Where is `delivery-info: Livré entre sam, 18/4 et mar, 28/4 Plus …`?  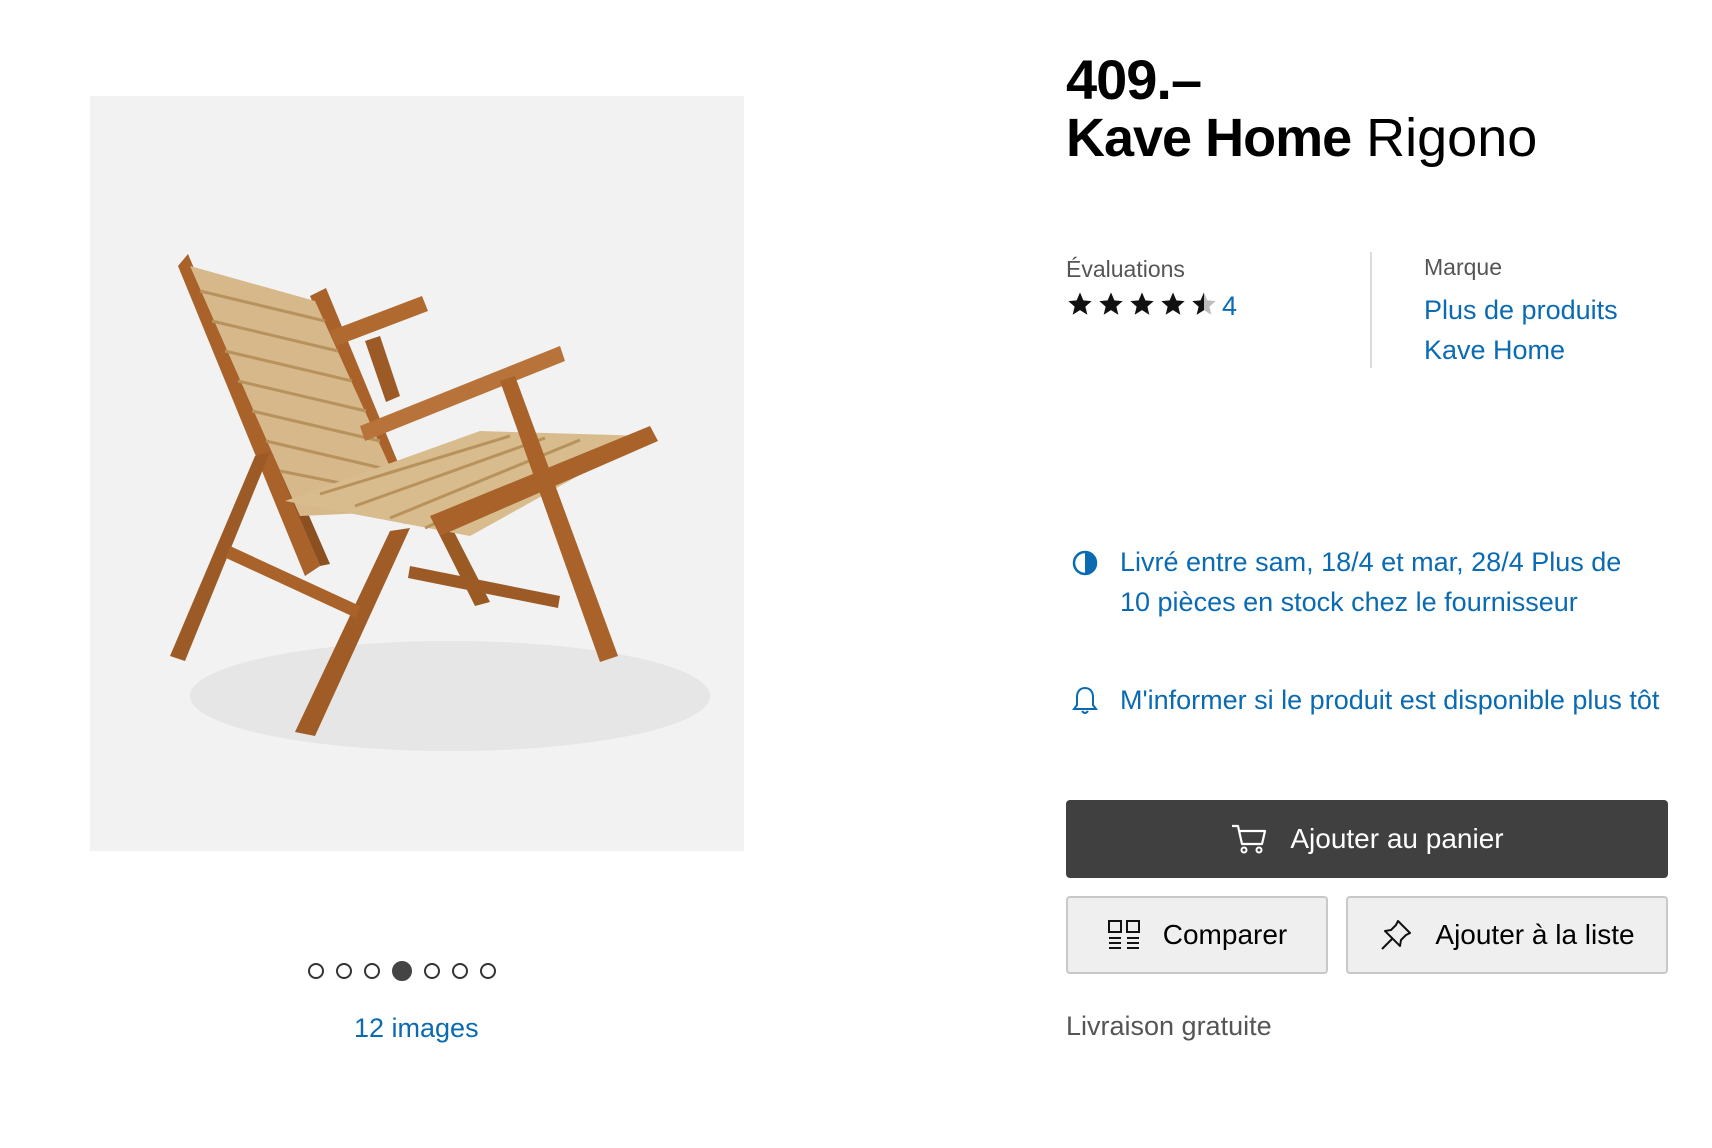
delivery-info: Livré entre sam, 18/4 et mar, 28/4 Plus … is located at coordinates (1371, 582).